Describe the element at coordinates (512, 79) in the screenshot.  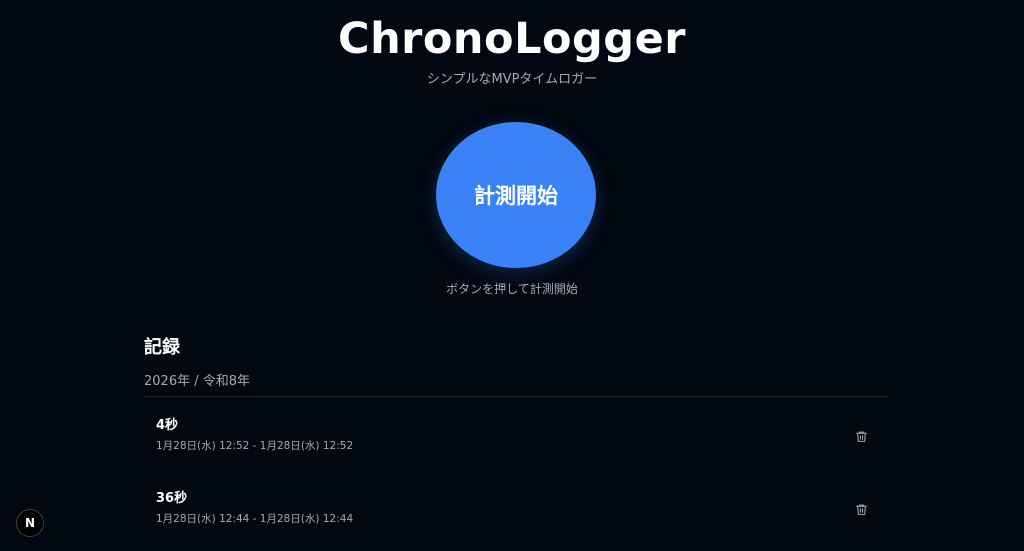
I see `app-subtitle: シンプルなMVPタイムロガー` at that location.